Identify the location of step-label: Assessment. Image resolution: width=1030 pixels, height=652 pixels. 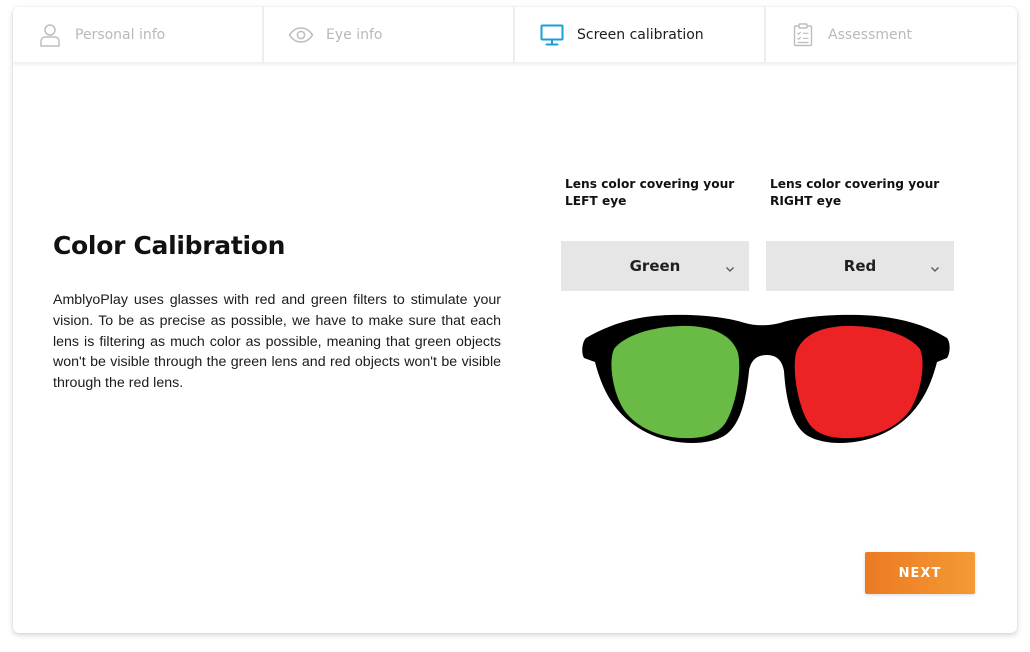
(870, 34).